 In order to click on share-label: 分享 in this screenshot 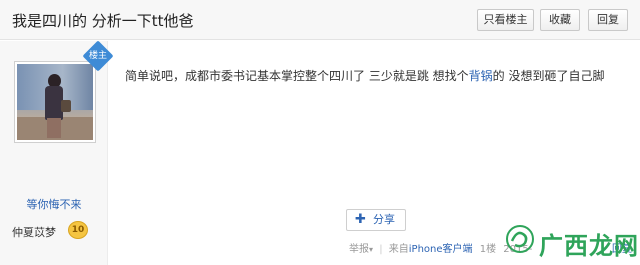, I will do `click(384, 219)`.